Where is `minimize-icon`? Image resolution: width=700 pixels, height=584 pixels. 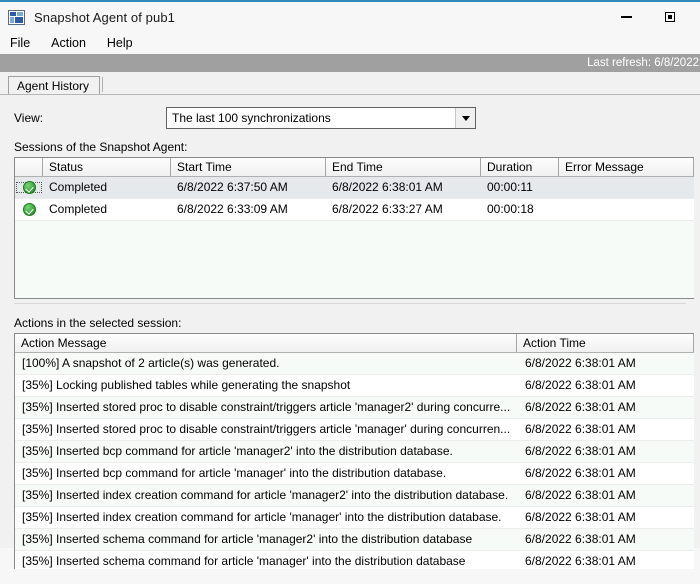
minimize-icon is located at coordinates (626, 17).